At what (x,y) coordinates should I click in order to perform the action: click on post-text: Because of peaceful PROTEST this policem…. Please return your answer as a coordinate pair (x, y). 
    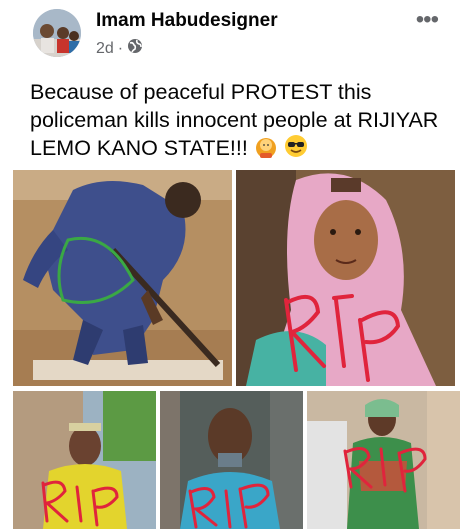
    Looking at the image, I should click on (235, 121).